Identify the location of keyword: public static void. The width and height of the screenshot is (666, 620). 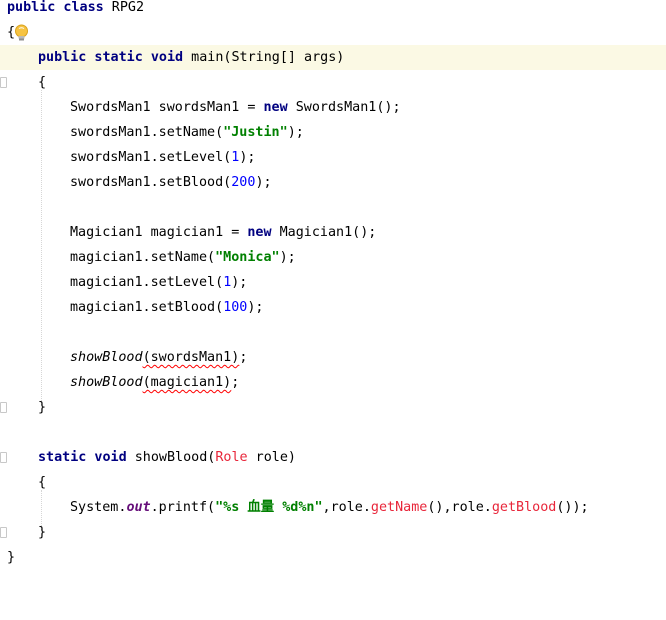
(111, 57).